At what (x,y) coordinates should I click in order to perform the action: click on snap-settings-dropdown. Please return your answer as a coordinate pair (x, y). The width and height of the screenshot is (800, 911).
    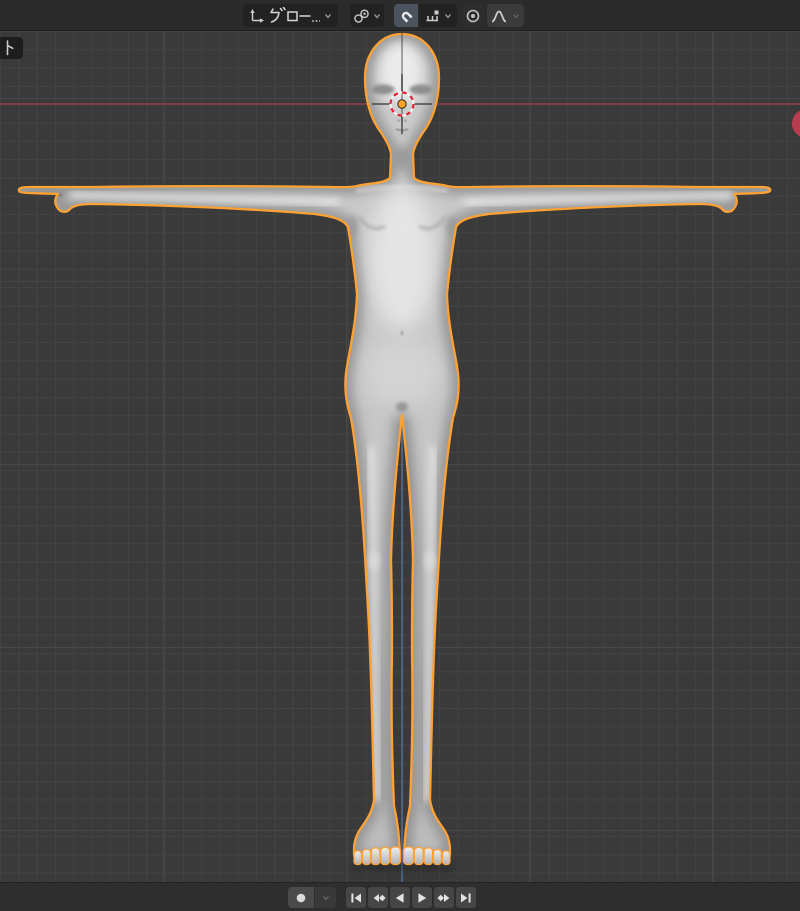
    Looking at the image, I should click on (438, 15).